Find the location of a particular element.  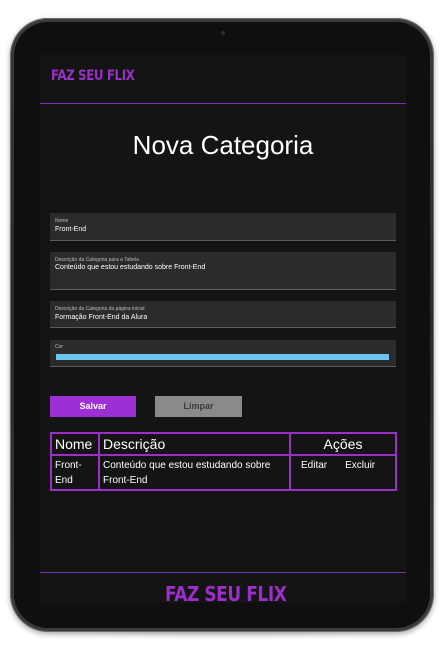

clear-button: Limpar is located at coordinates (198, 406).